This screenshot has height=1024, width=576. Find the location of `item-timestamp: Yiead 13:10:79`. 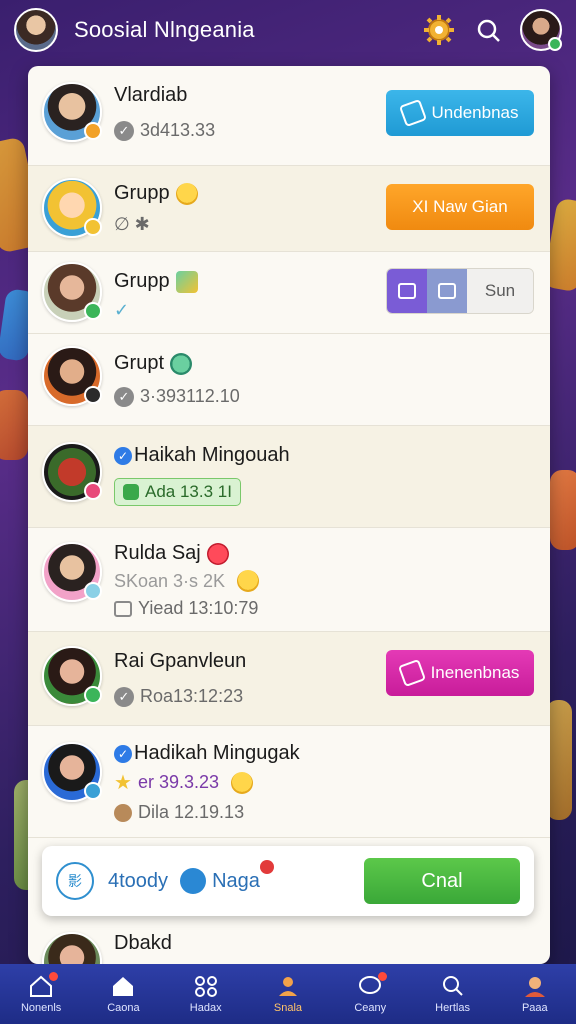

item-timestamp: Yiead 13:10:79 is located at coordinates (198, 608).